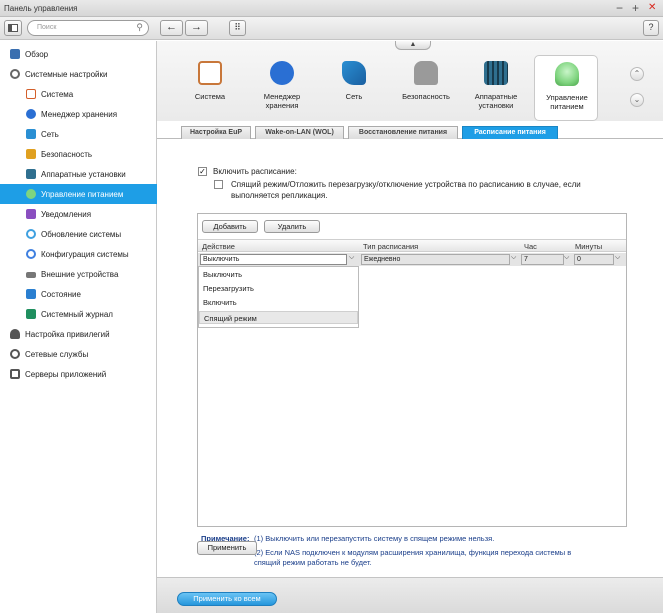 The width and height of the screenshot is (663, 613). I want to click on sidebar-item-security: Безопасность, so click(78, 154).